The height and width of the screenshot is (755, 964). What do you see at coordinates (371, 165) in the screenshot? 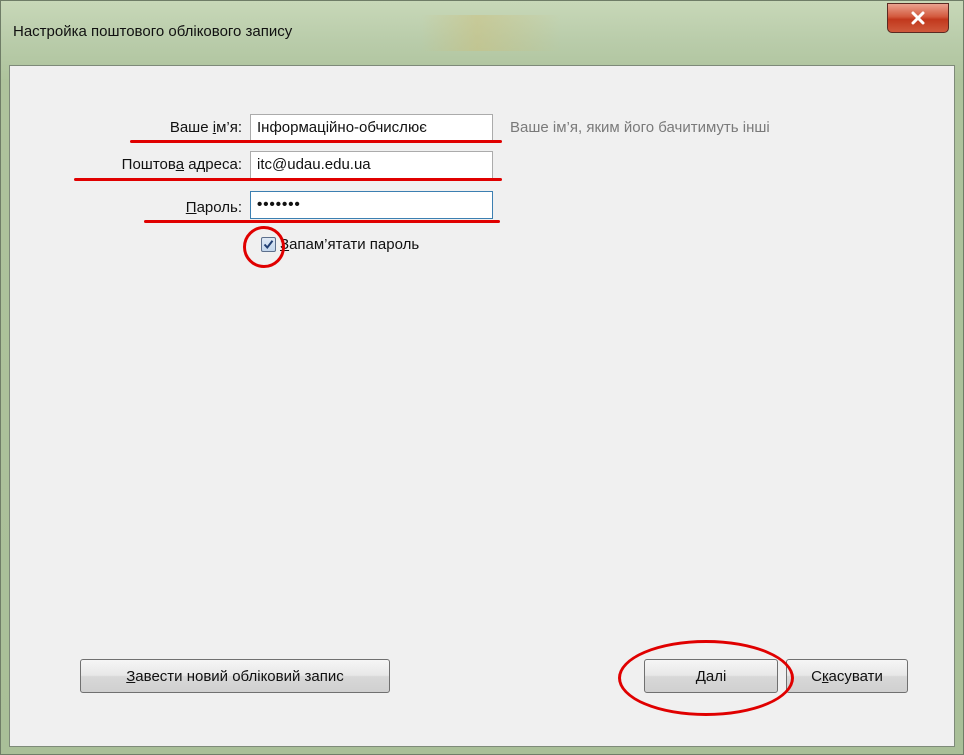
I see `email-field: itc@udau.edu.ua` at bounding box center [371, 165].